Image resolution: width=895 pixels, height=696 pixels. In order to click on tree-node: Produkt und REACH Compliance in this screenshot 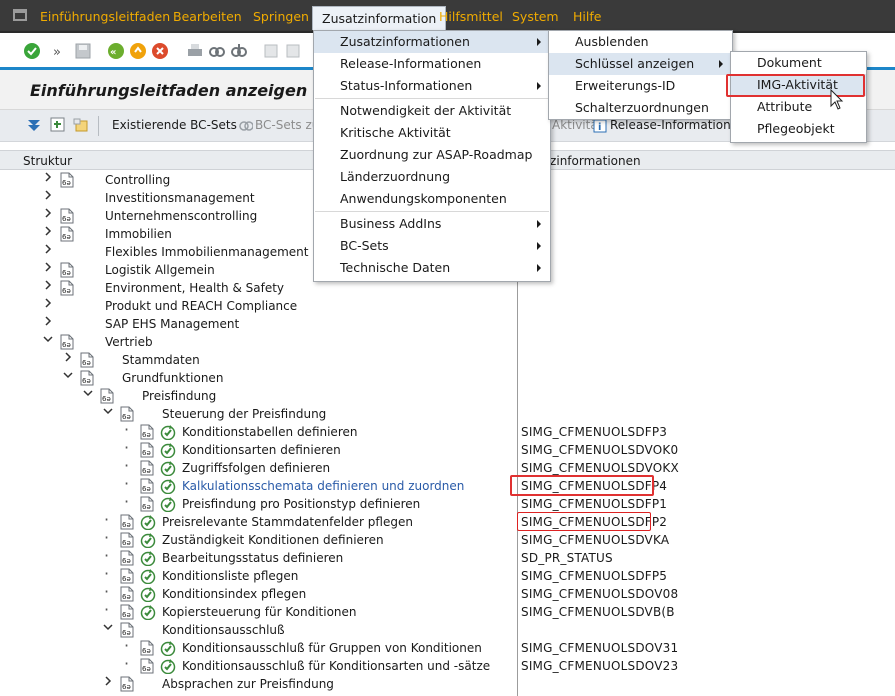, I will do `click(447, 306)`.